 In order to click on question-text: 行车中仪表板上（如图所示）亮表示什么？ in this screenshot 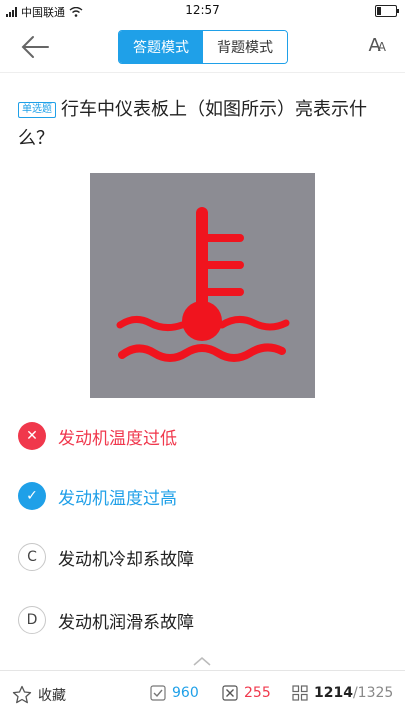, I will do `click(192, 124)`.